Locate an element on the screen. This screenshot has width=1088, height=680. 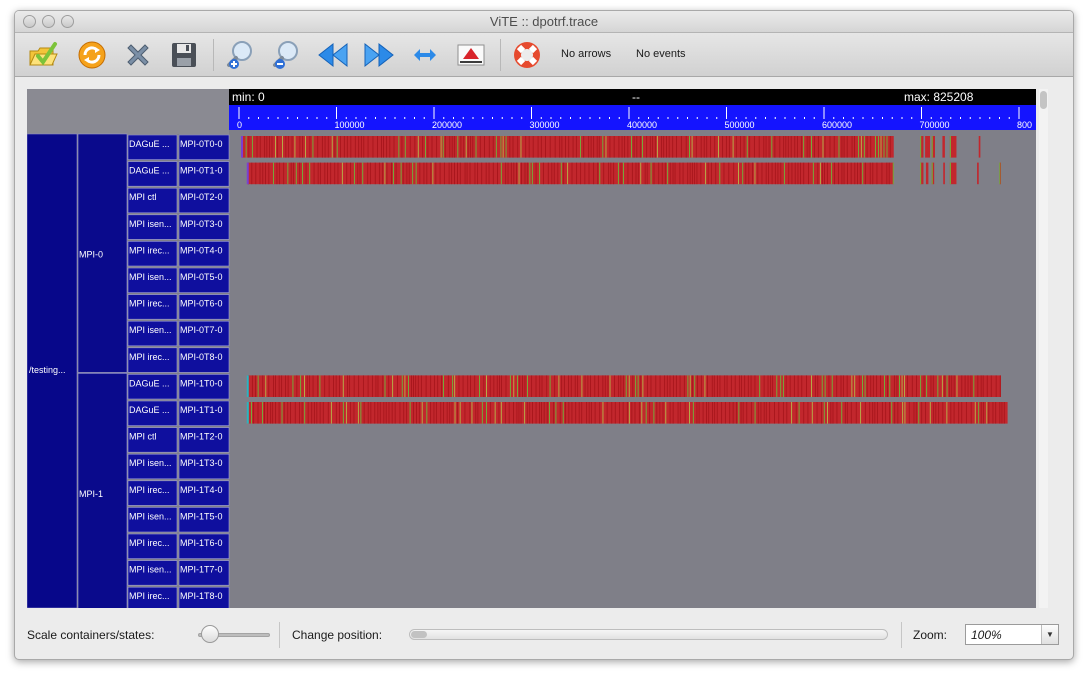
arrows-toggle: No arrows is located at coordinates (586, 54).